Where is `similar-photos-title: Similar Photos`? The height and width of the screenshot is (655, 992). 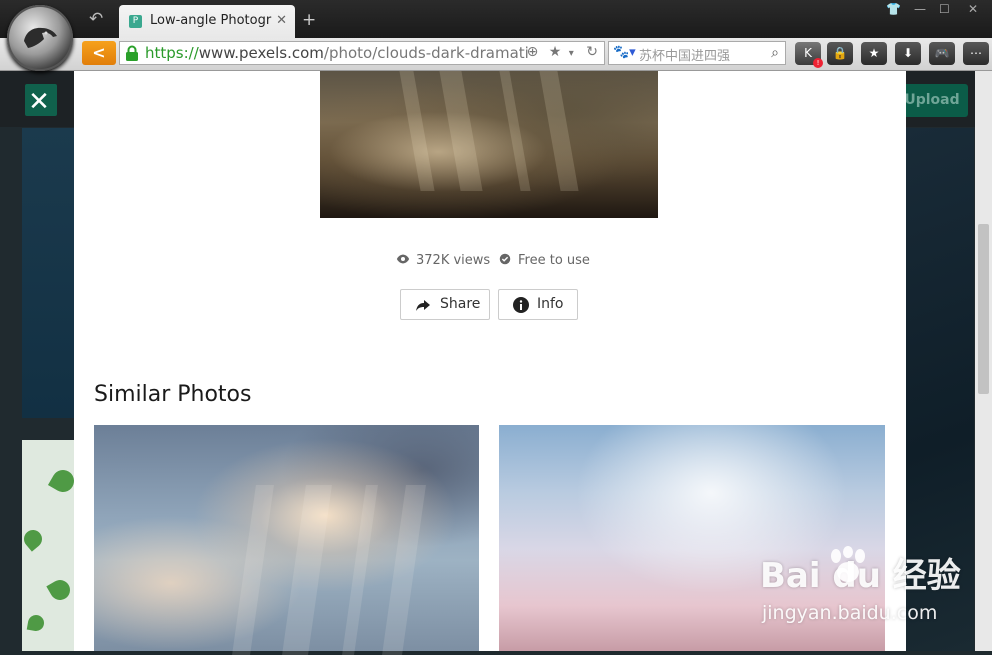 similar-photos-title: Similar Photos is located at coordinates (173, 394).